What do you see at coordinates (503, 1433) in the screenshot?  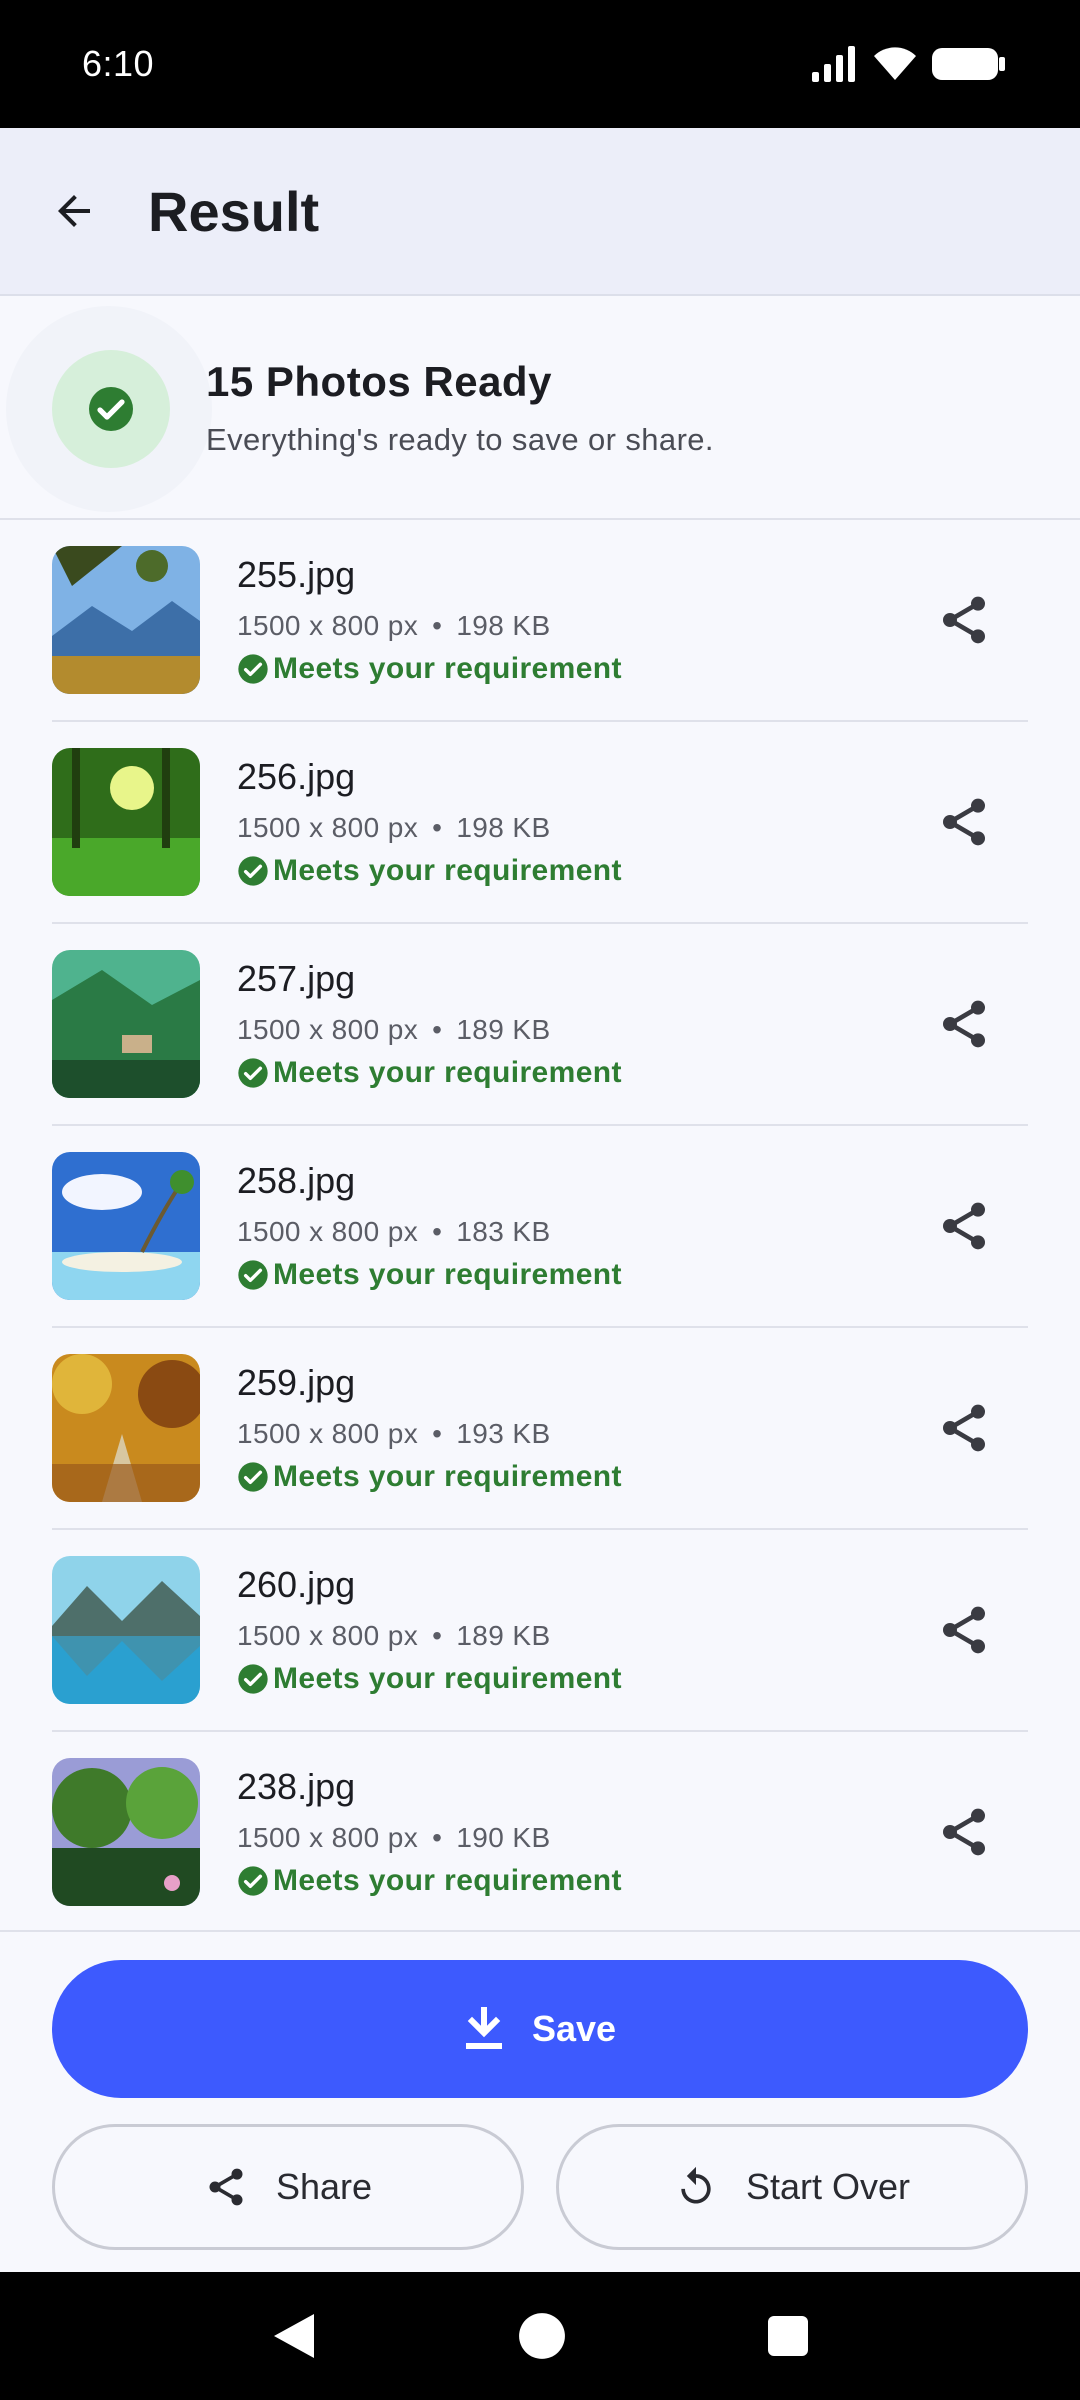 I see `file-size: 193 KB` at bounding box center [503, 1433].